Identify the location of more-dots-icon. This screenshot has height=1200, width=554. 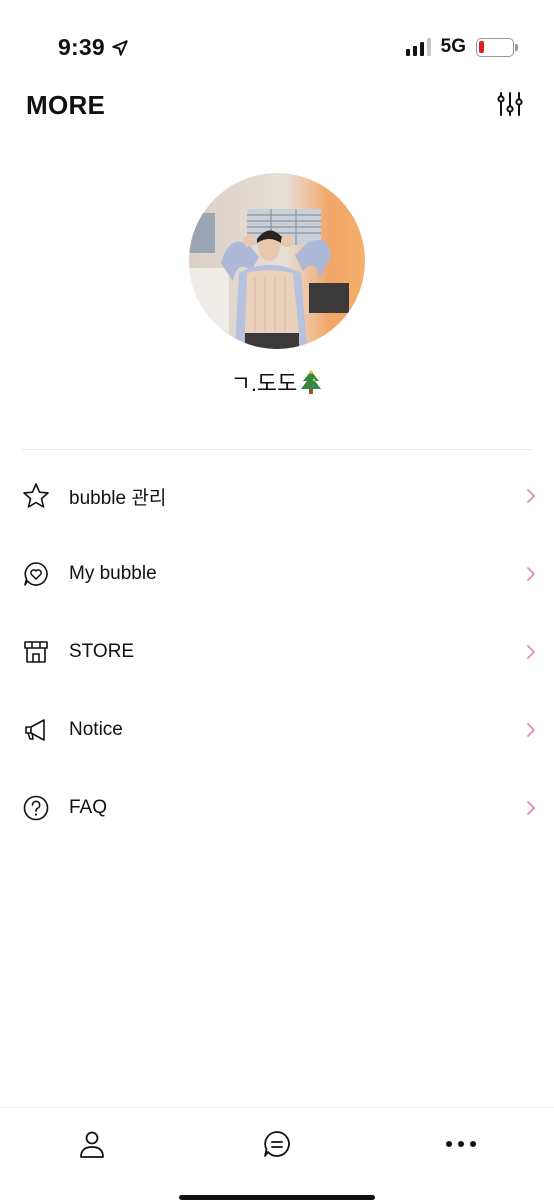
(461, 1144).